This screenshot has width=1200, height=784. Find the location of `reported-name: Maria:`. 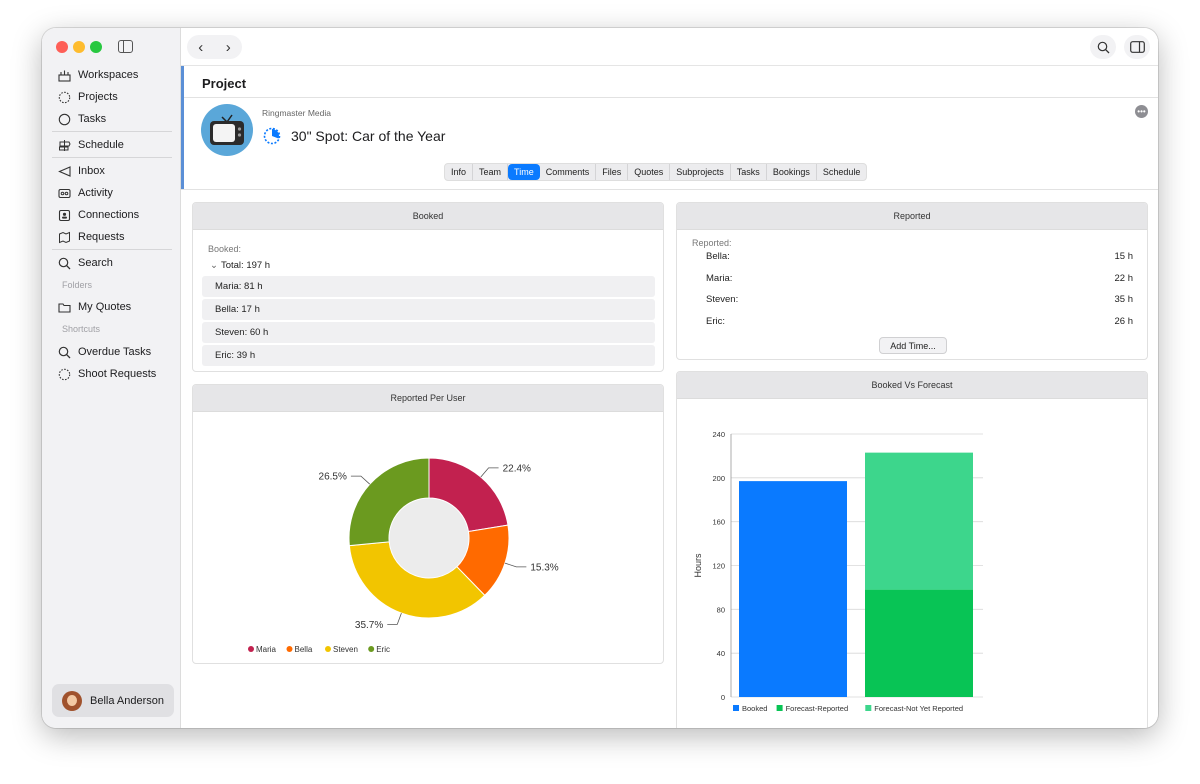

reported-name: Maria: is located at coordinates (719, 278).